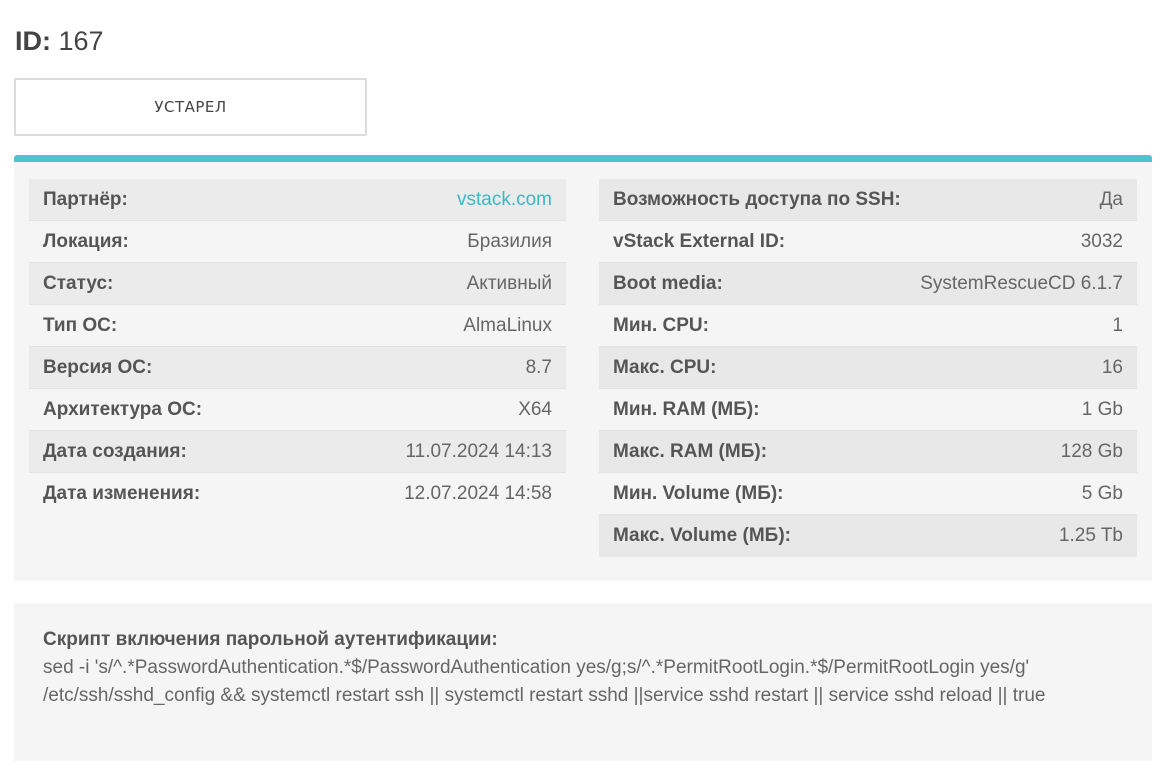 The width and height of the screenshot is (1161, 784). I want to click on field-label: Мин. Volume (МБ):, so click(698, 493).